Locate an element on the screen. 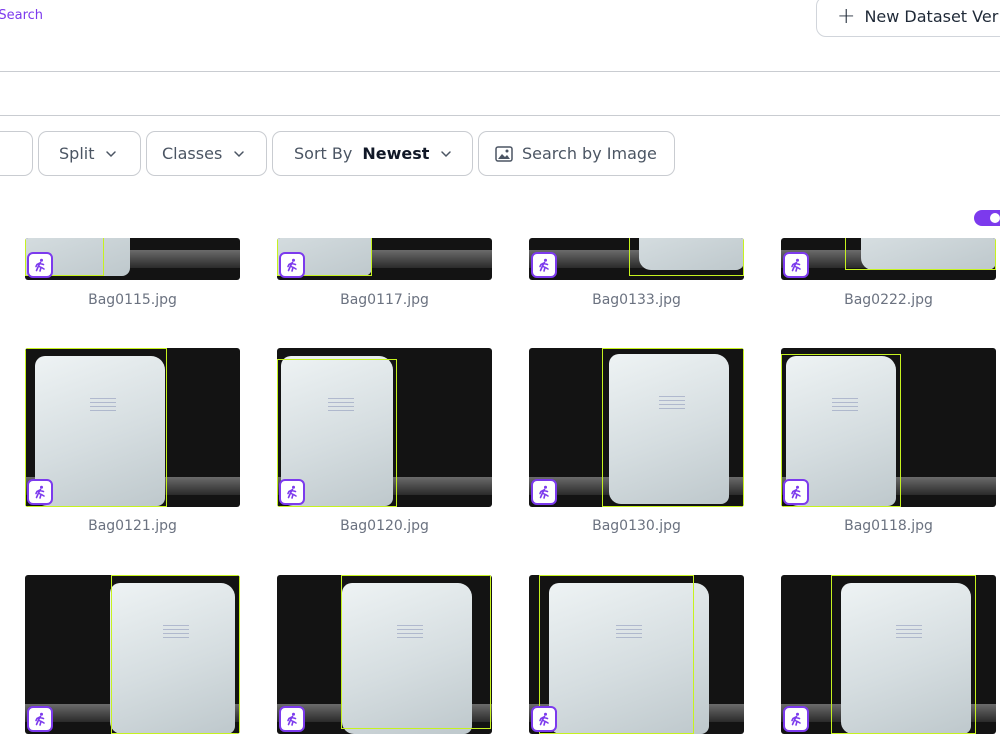  toggle-knob is located at coordinates (995, 218).